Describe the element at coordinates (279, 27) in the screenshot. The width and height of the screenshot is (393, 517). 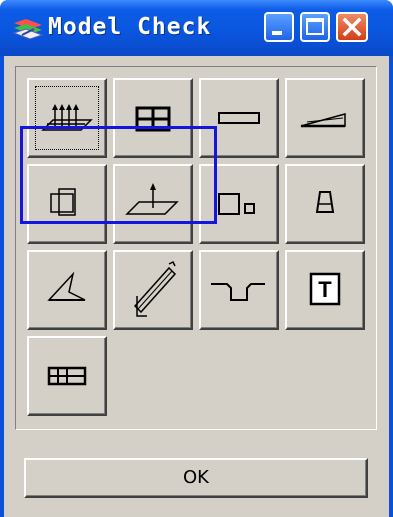
I see `minimize-button` at that location.